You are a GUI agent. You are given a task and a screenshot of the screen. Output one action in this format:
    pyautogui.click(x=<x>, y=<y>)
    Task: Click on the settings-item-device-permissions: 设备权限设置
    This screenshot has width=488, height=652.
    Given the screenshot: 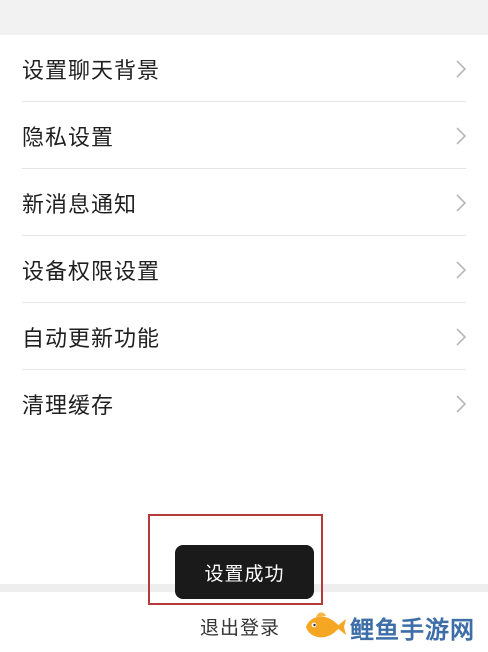 What is the action you would take?
    pyautogui.click(x=244, y=269)
    